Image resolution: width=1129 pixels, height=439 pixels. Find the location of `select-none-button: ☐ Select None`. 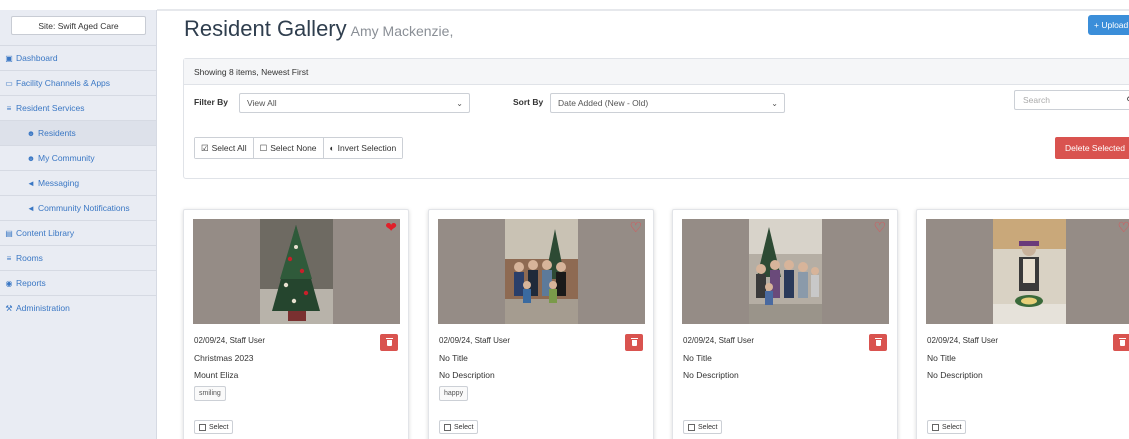

select-none-button: ☐ Select None is located at coordinates (288, 148).